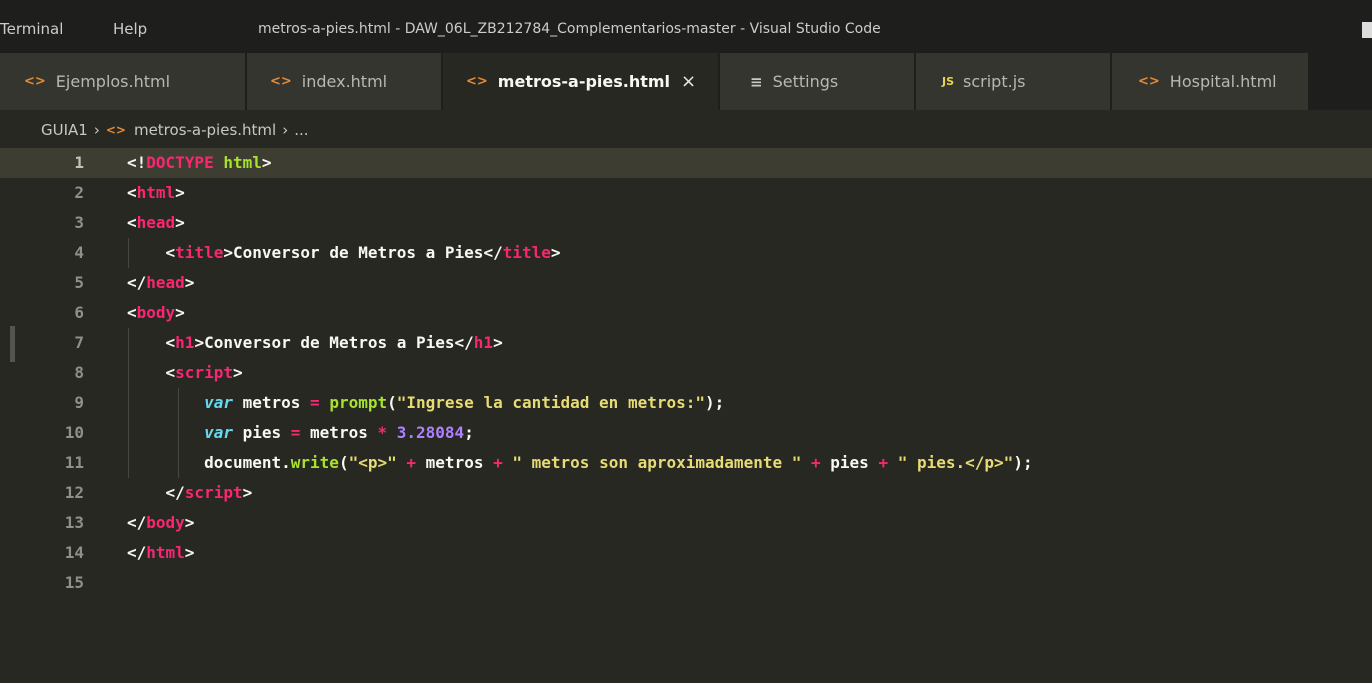  Describe the element at coordinates (79, 252) in the screenshot. I see `line-number: 4` at that location.